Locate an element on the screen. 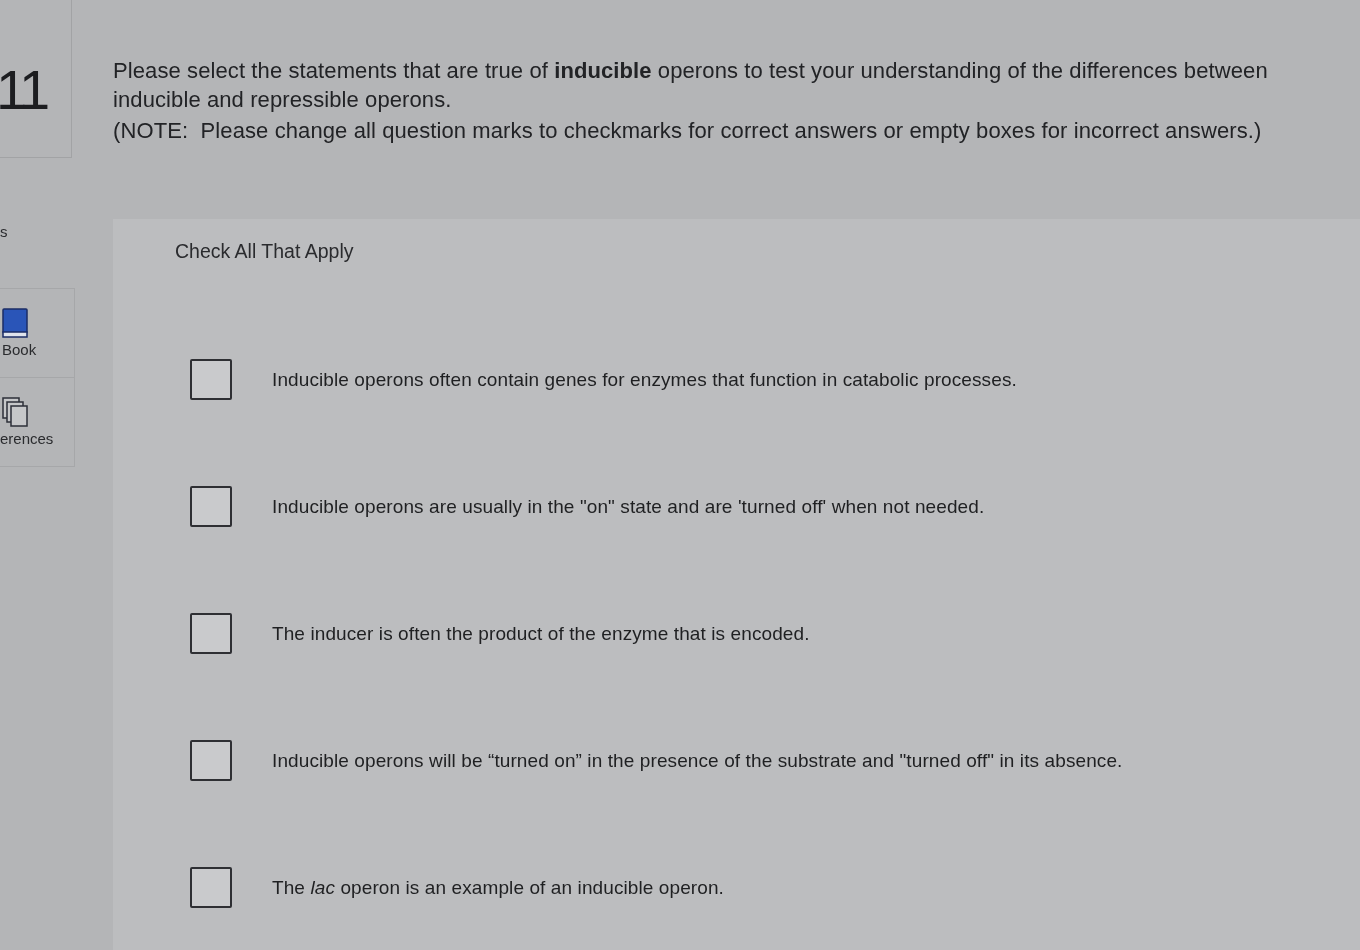 Image resolution: width=1360 pixels, height=950 pixels. answer-option-text: Inducible operons will be “turned on” in the presence of the substrate and "turned off" in its absence. is located at coordinates (697, 760).